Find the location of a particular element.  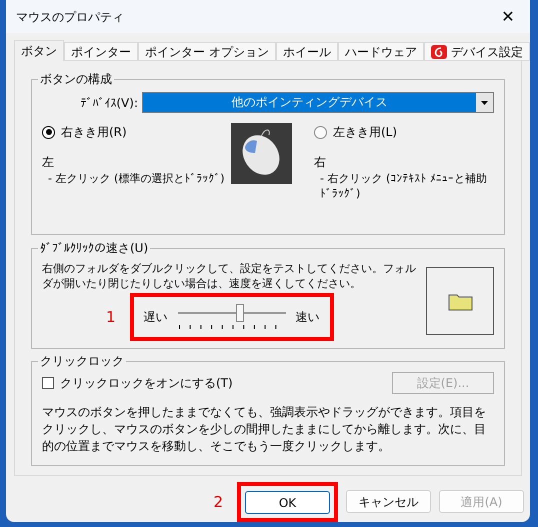

slow-label: 遅い is located at coordinates (156, 317).